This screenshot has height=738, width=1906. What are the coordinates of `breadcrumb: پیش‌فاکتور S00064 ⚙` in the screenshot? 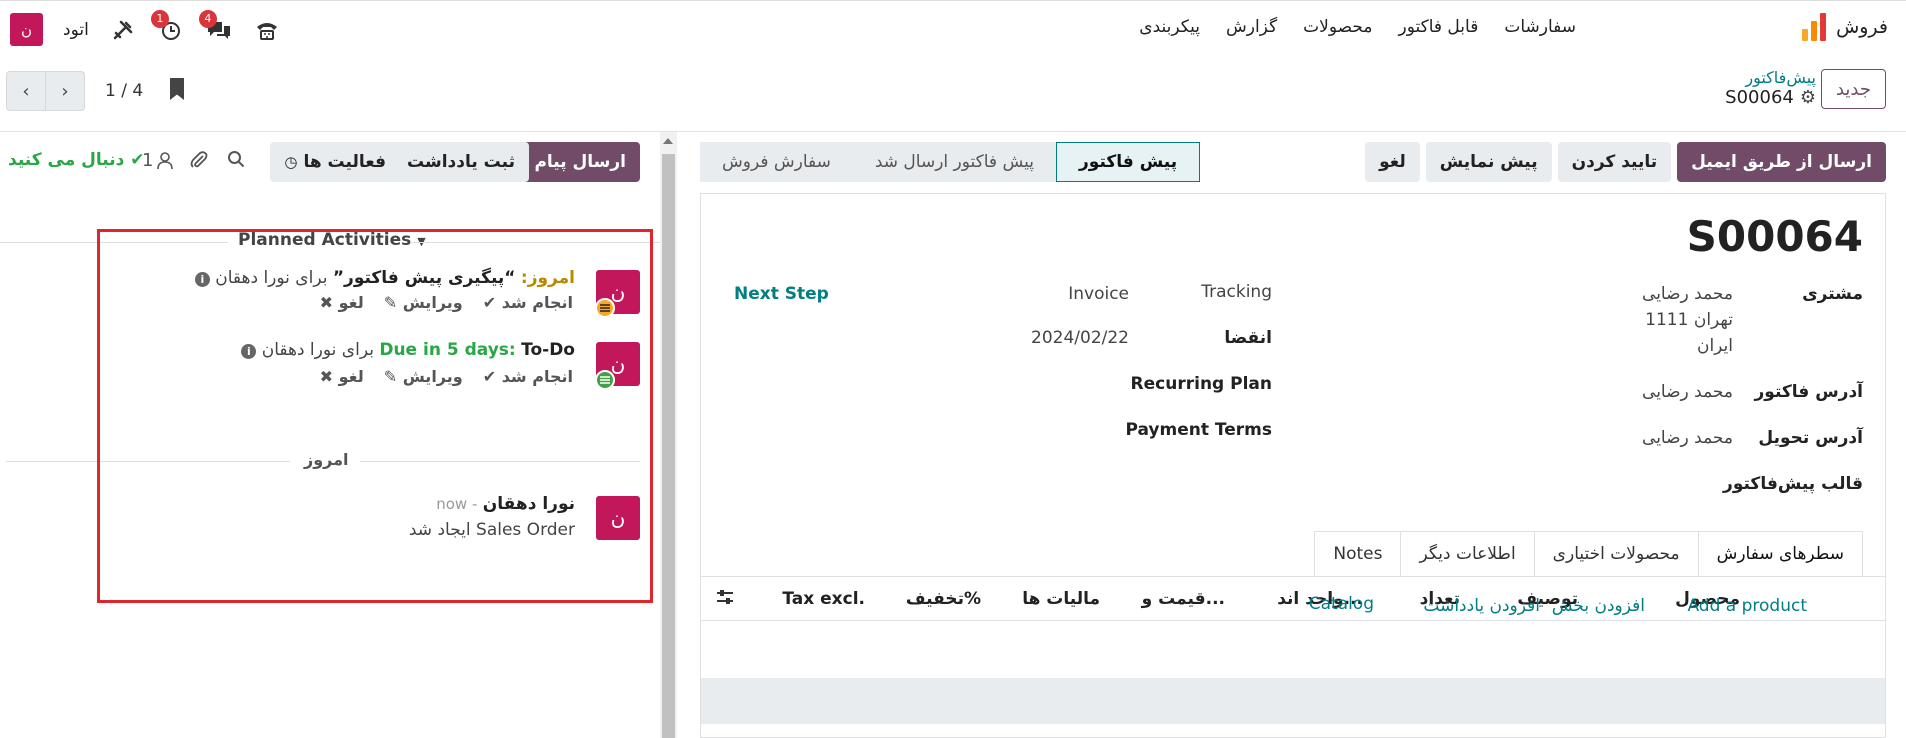 It's located at (1770, 88).